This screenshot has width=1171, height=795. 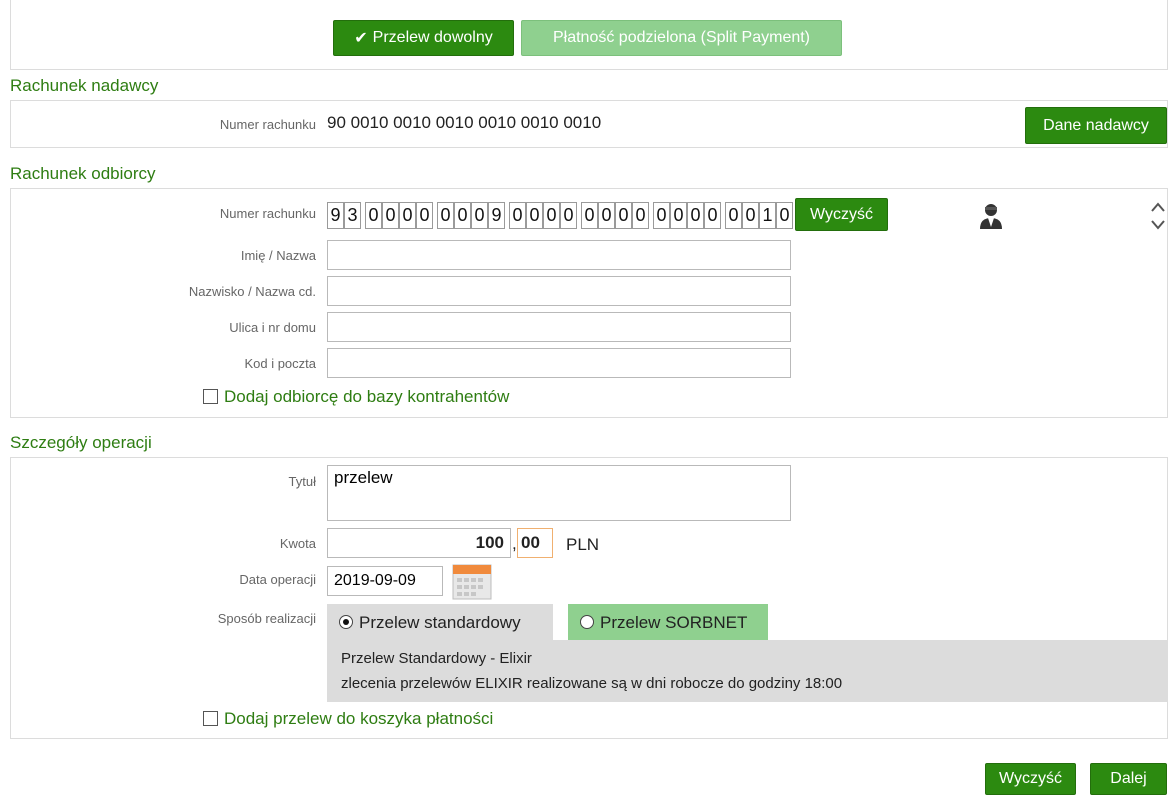 I want to click on currency-label: PLN, so click(x=583, y=544).